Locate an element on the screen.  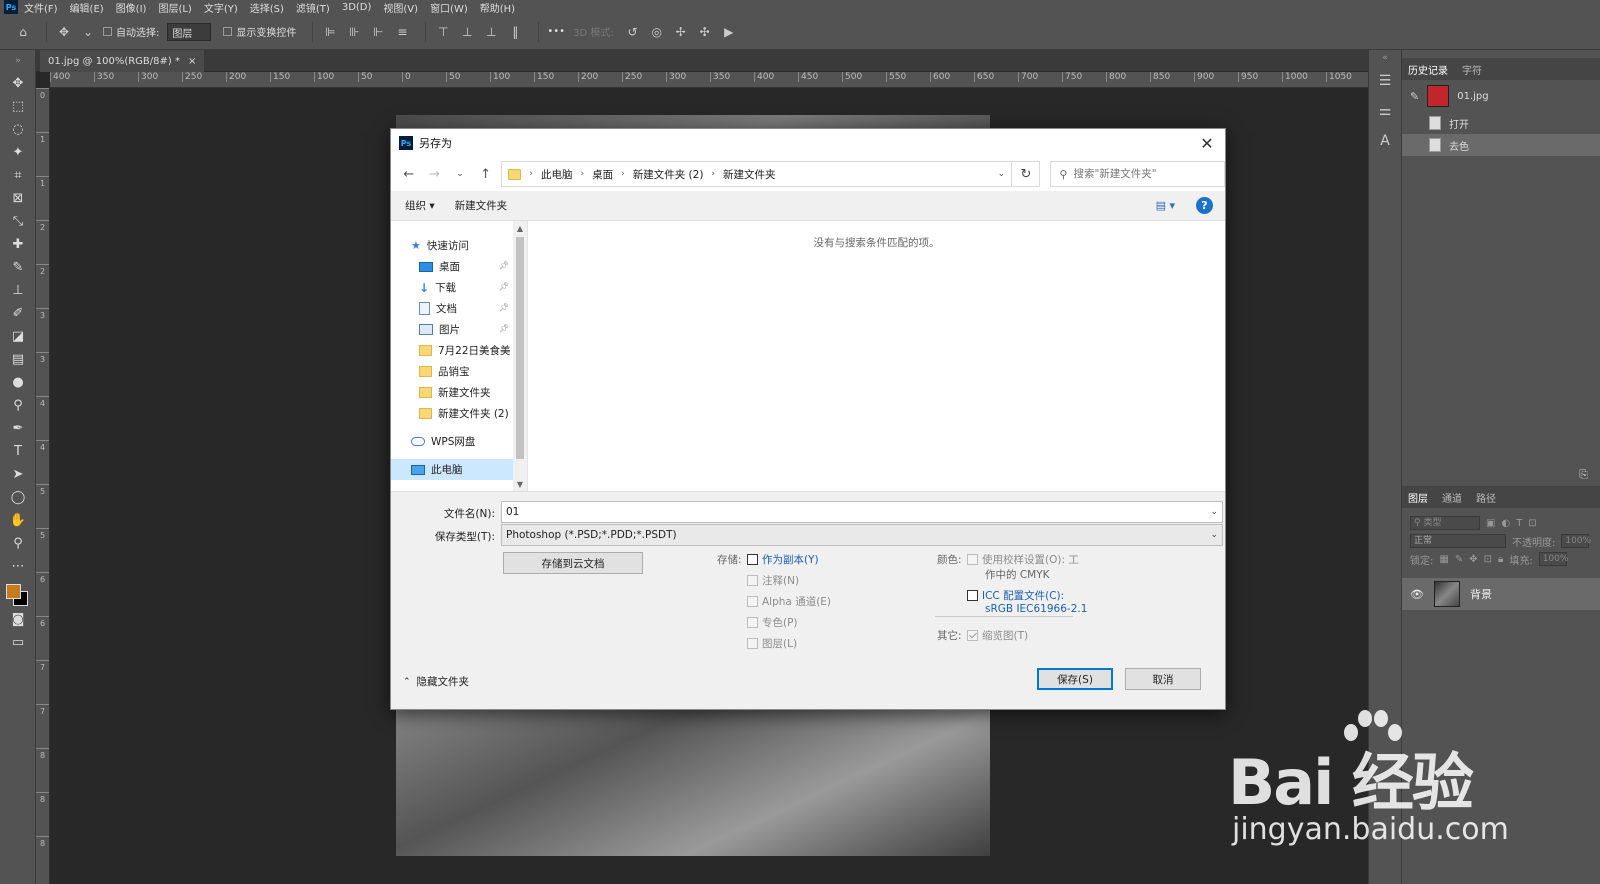
hand-tool-icon: ✋ is located at coordinates (18, 520).